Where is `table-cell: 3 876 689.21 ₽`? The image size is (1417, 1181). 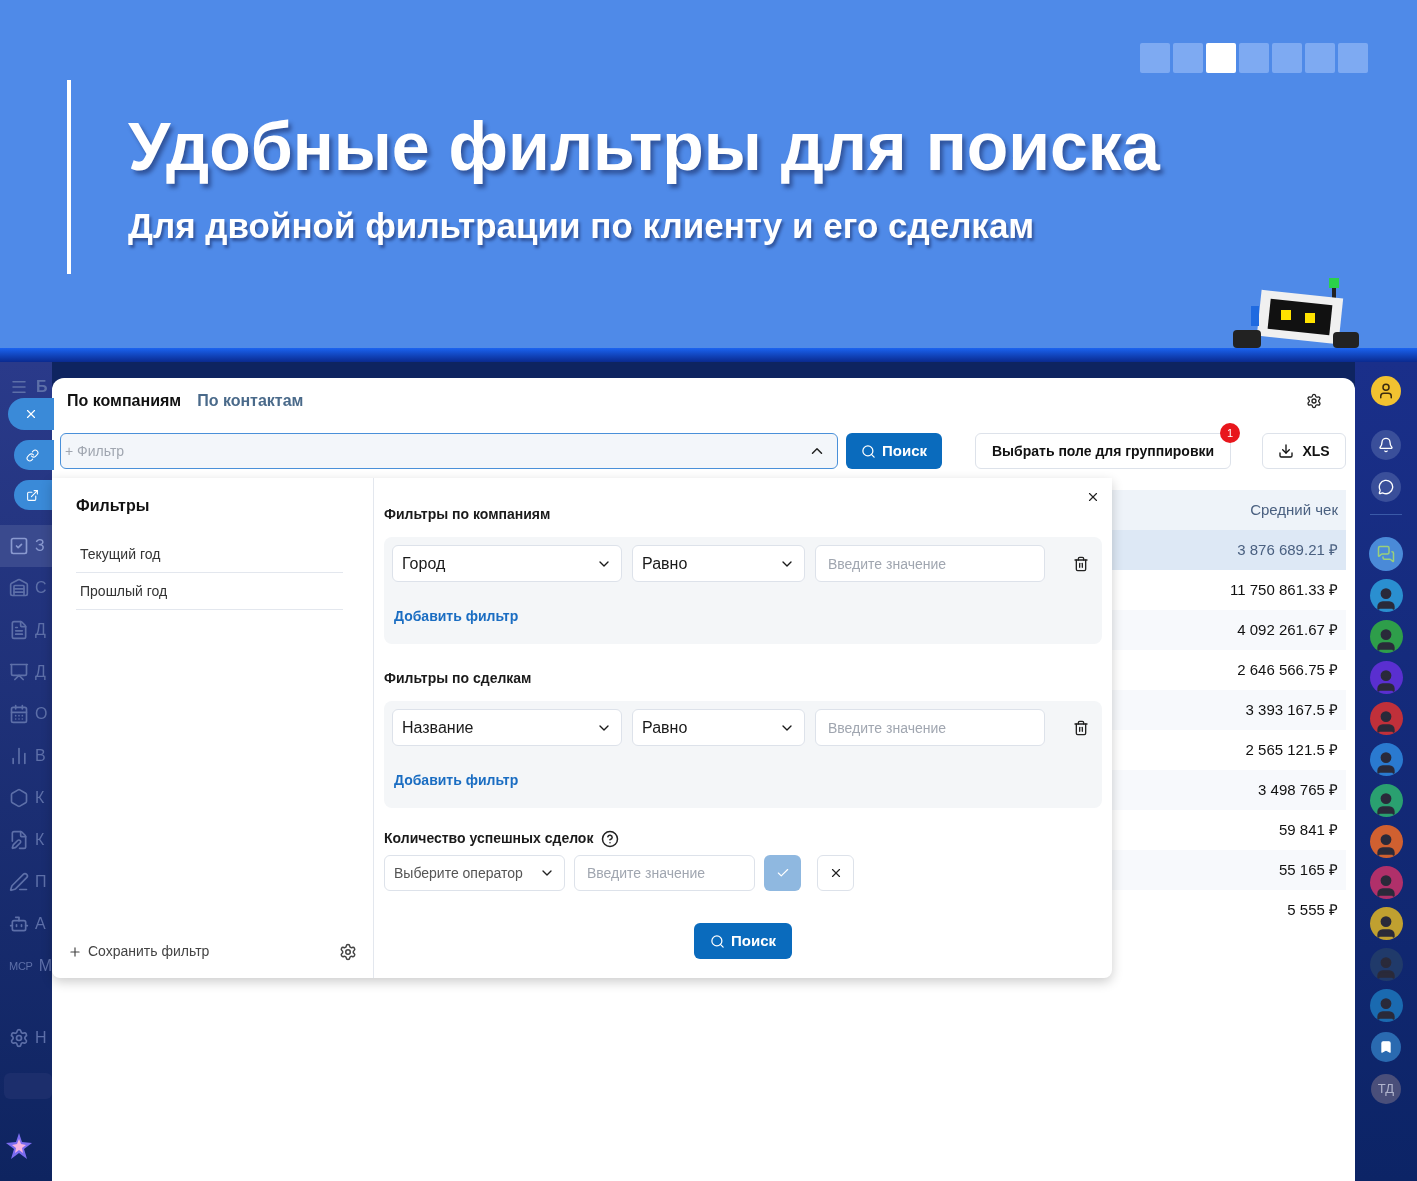
table-cell: 3 876 689.21 ₽ is located at coordinates (1229, 550).